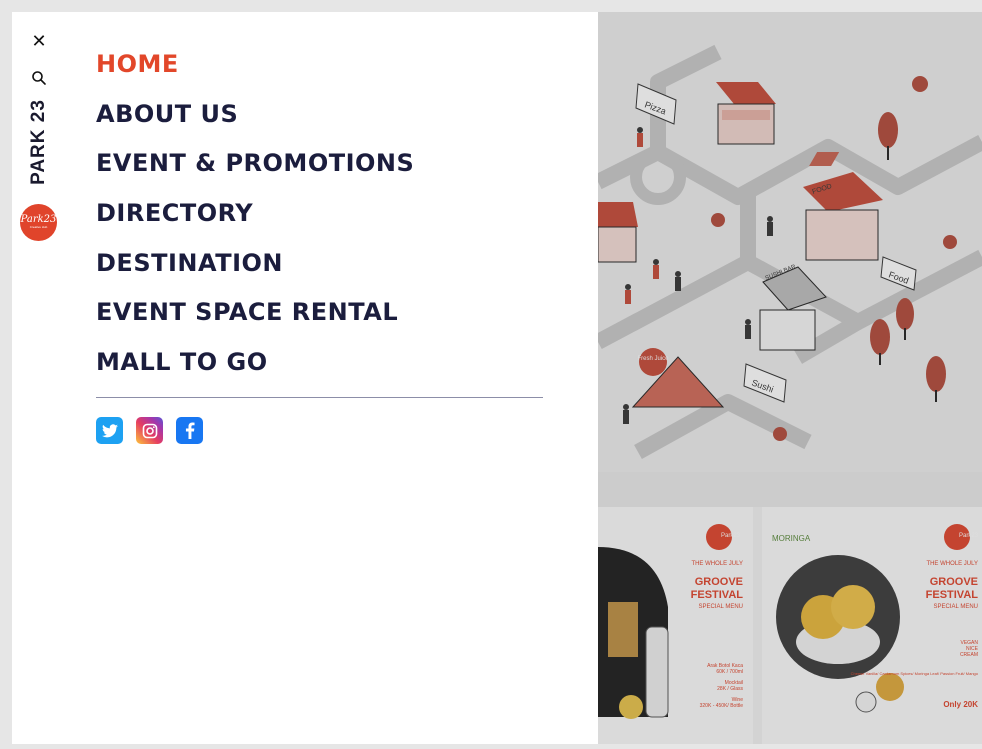  What do you see at coordinates (722, 706) in the screenshot?
I see `poster-left-item3-price: 320K - 450K/ Bottle` at bounding box center [722, 706].